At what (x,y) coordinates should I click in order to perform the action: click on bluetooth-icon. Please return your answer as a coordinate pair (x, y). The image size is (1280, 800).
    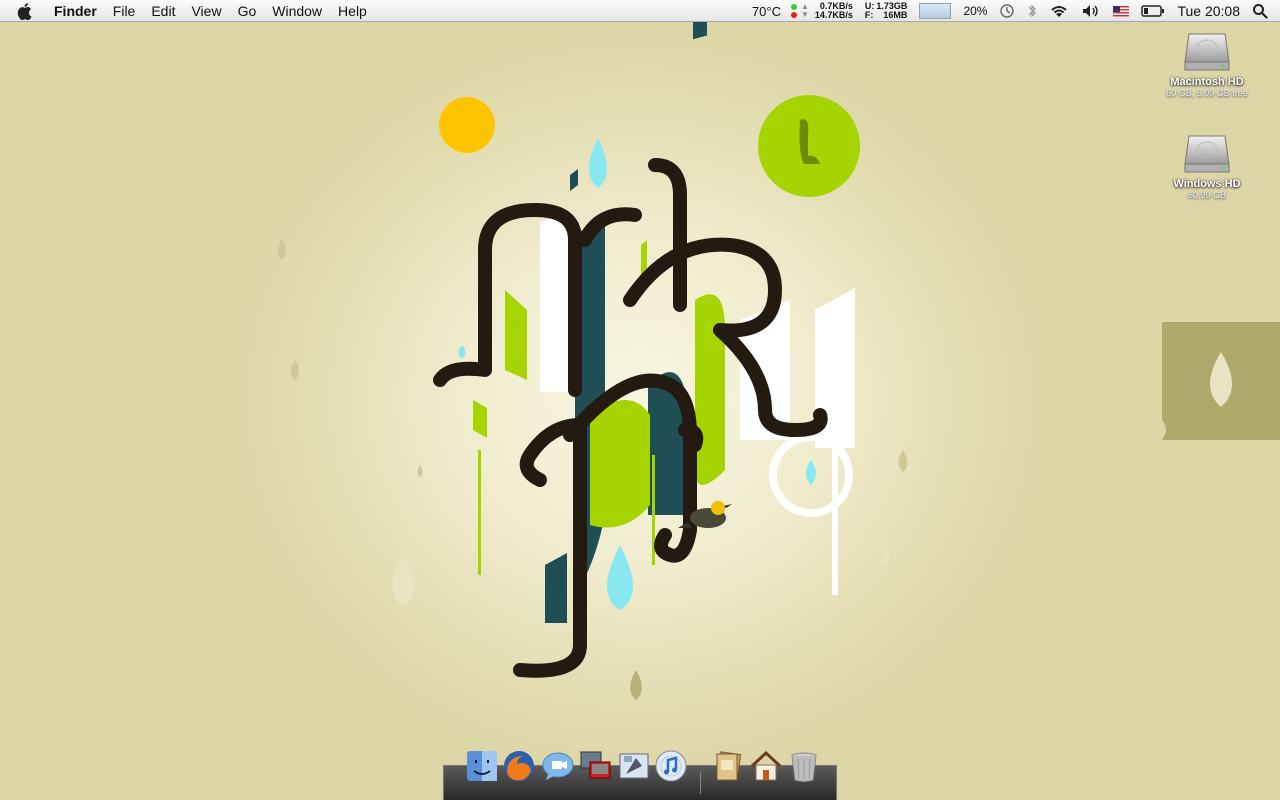
    Looking at the image, I should click on (1032, 11).